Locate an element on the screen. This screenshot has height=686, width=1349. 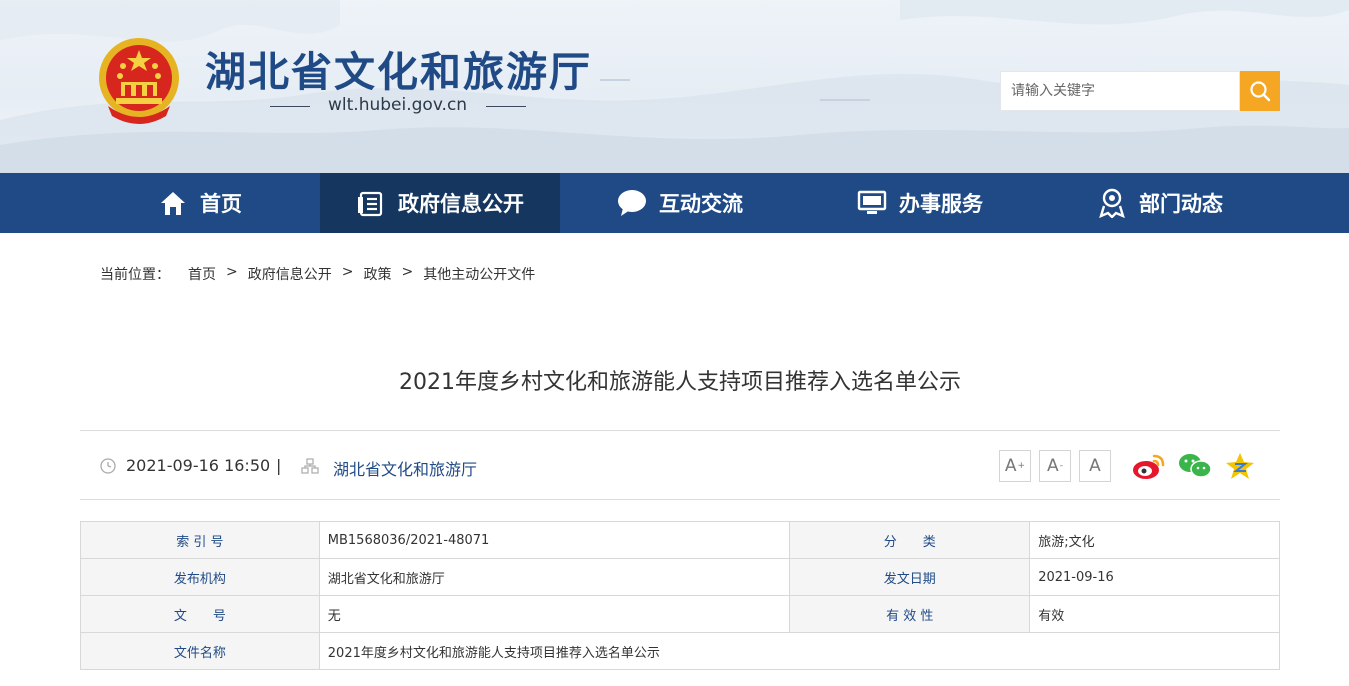
chat-bubble-icon is located at coordinates (632, 203).